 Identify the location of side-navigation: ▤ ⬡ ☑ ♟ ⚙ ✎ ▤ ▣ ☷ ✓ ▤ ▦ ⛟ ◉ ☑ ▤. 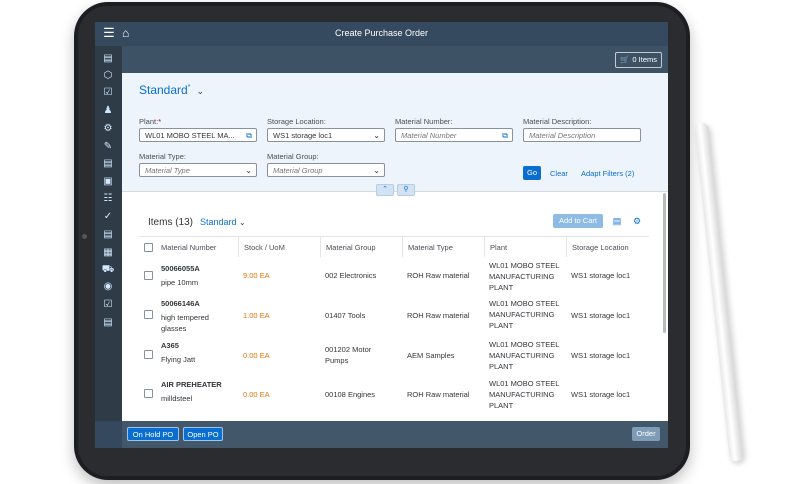
(108, 247).